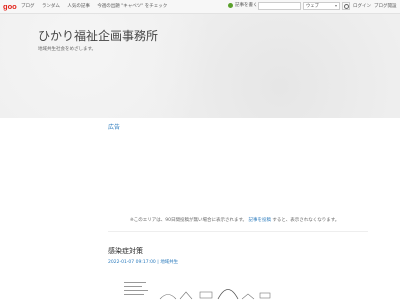 The height and width of the screenshot is (304, 400). Describe the element at coordinates (78, 6) in the screenshot. I see `nav-item-popular: 人気の記事` at that location.